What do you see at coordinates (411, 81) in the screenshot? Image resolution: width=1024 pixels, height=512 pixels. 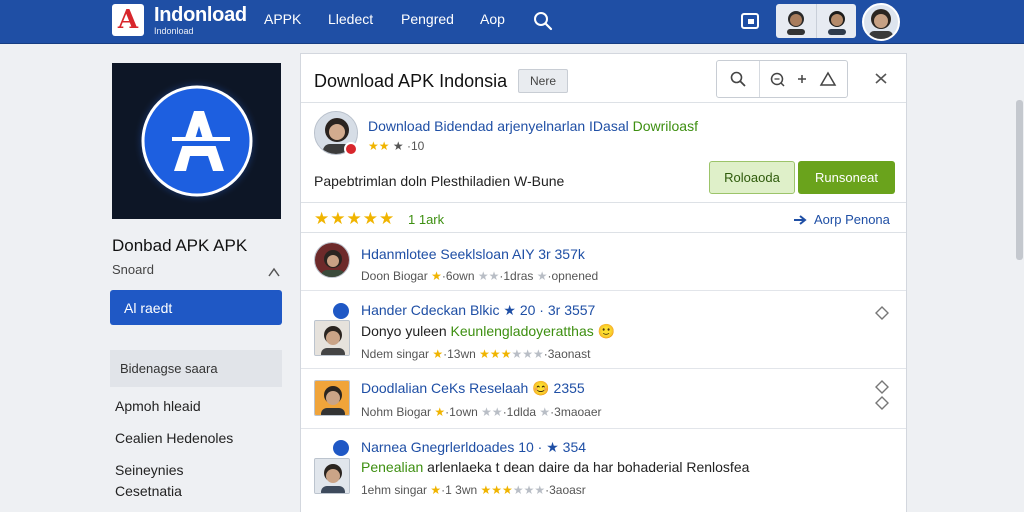 I see `page-title: Download APK Indonsia` at bounding box center [411, 81].